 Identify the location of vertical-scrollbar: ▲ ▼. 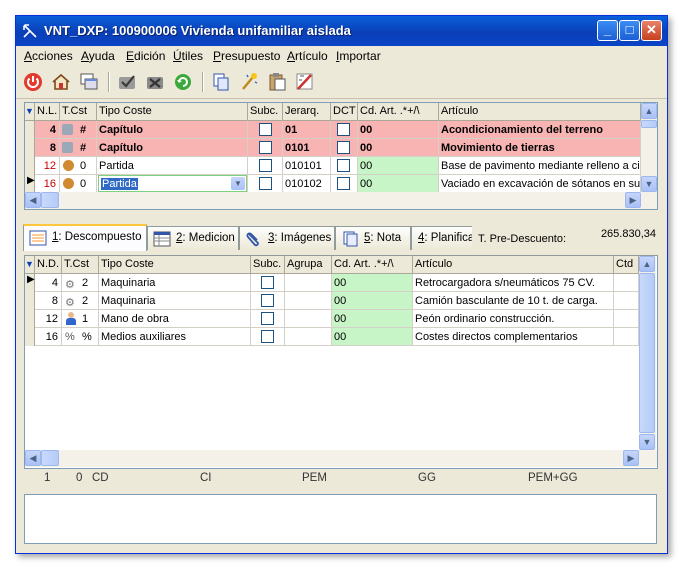
(647, 353).